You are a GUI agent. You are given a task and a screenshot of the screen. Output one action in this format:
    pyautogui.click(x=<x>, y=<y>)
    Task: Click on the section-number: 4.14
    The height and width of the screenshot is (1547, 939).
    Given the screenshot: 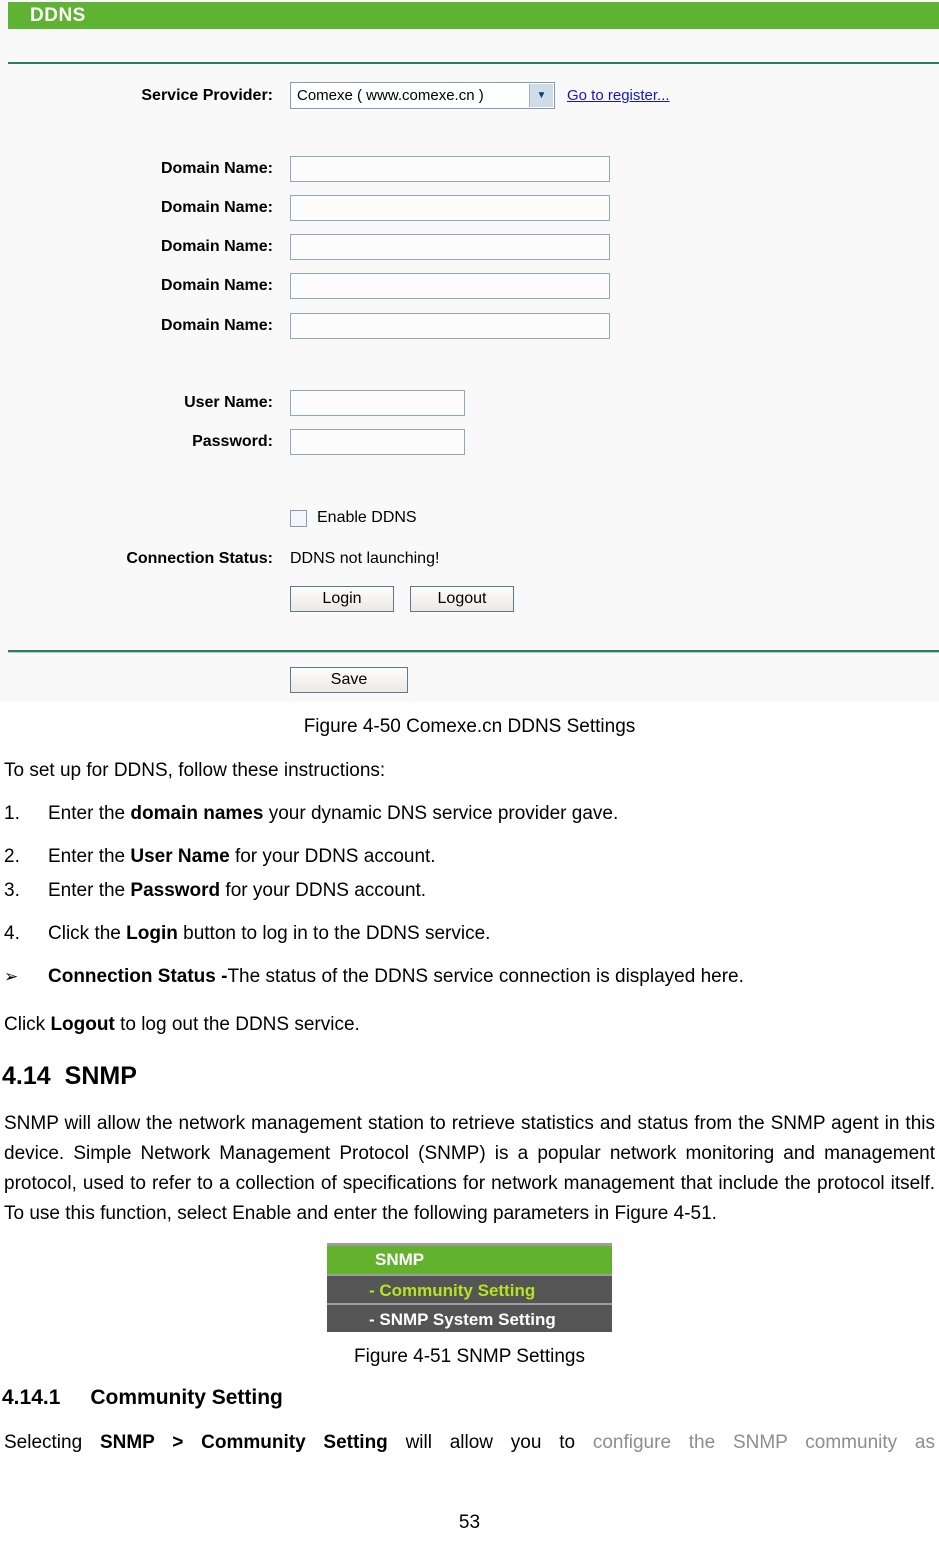 What is the action you would take?
    pyautogui.click(x=26, y=1076)
    